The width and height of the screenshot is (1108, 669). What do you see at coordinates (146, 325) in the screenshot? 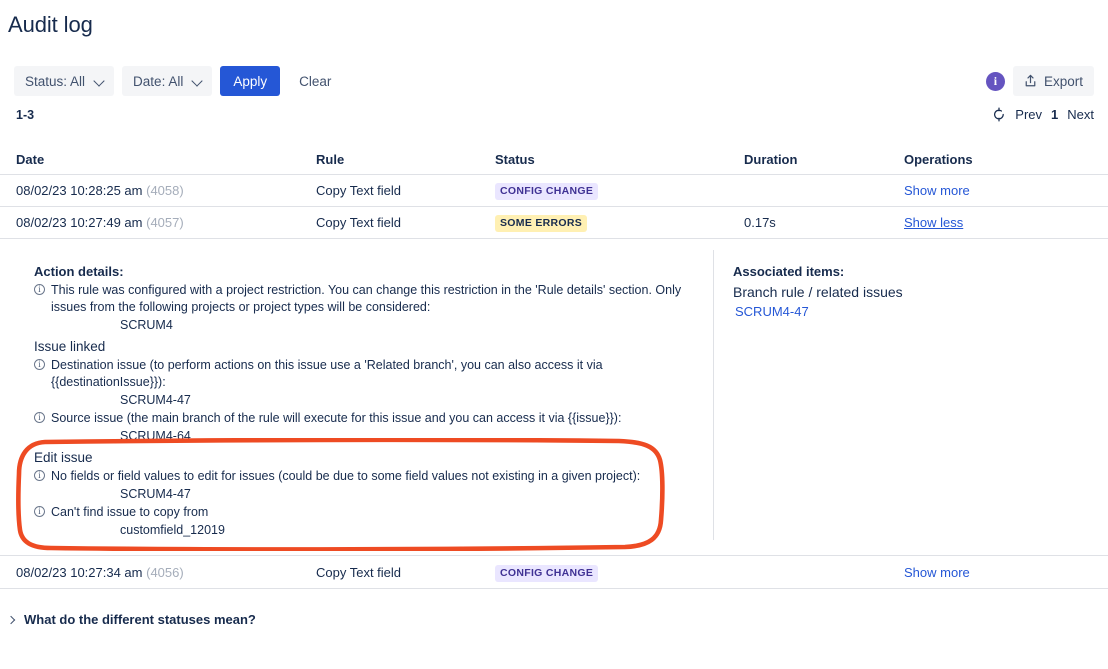
I see `detail-value: SCRUM4` at bounding box center [146, 325].